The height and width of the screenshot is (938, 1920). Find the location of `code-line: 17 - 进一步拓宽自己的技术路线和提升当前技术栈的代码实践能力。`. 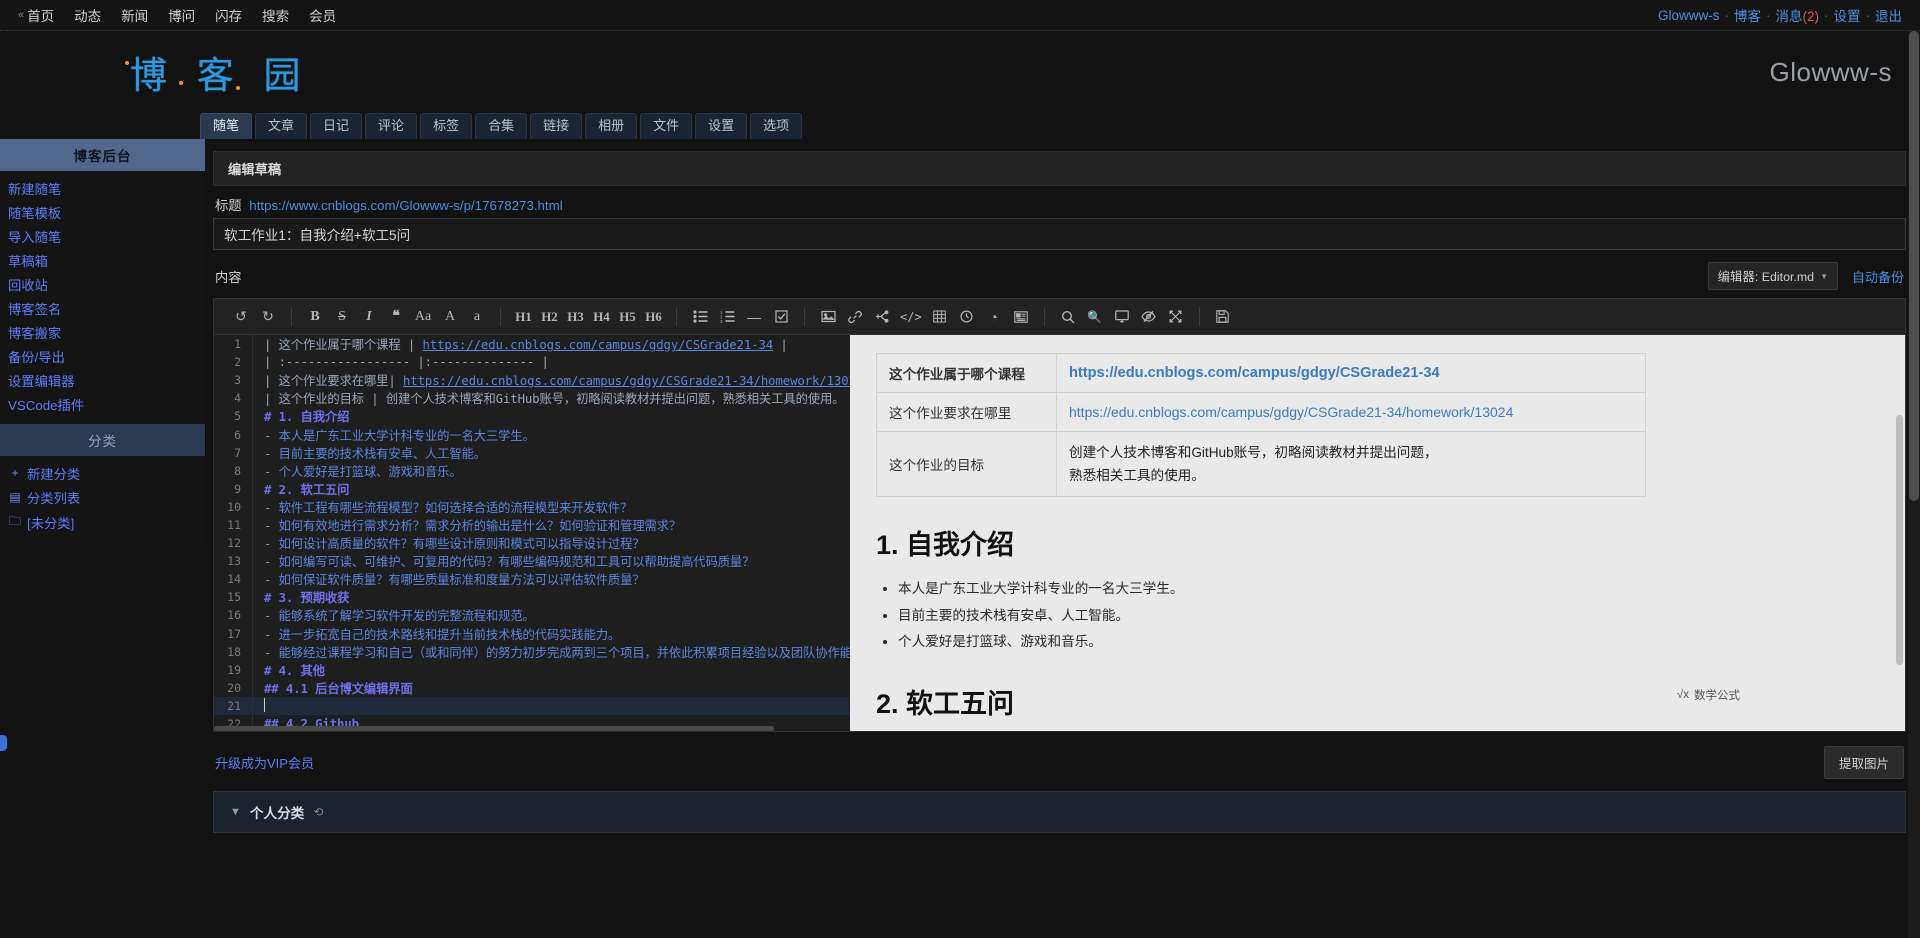

code-line: 17 - 进一步拓宽自己的技术路线和提升当前技术栈的代码实践能力。 is located at coordinates (532, 633).